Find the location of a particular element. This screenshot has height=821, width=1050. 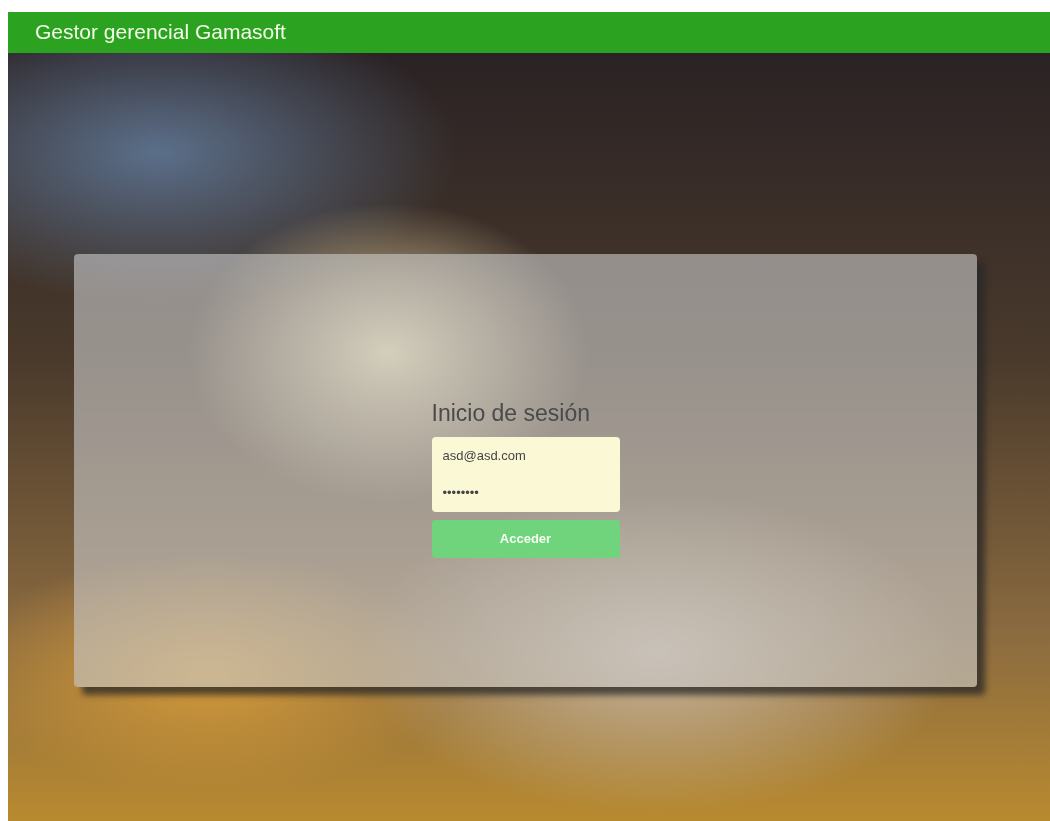

email-field: asd@asd.com is located at coordinates (525, 455).